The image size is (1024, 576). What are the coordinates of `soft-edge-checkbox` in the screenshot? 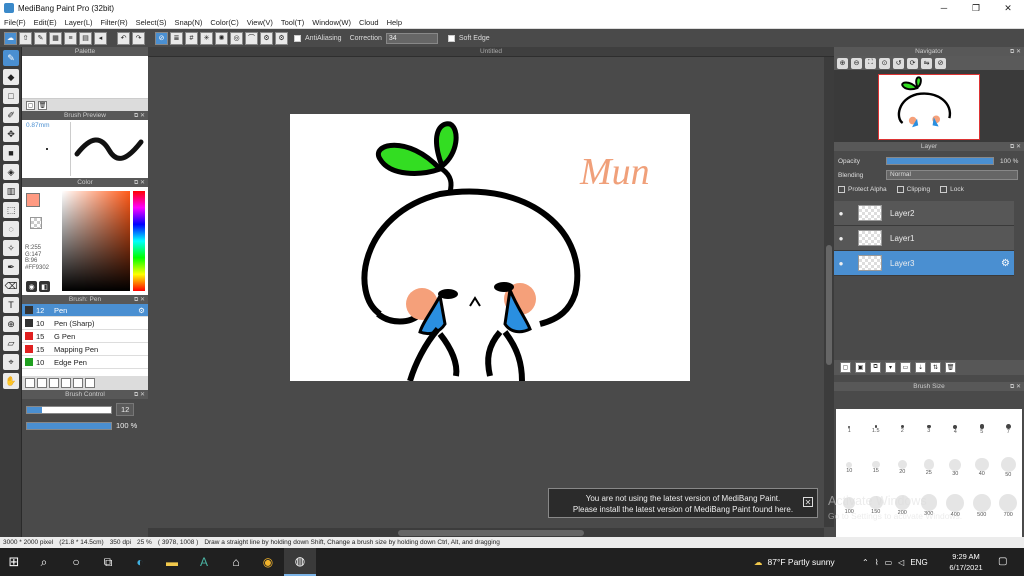 It's located at (451, 38).